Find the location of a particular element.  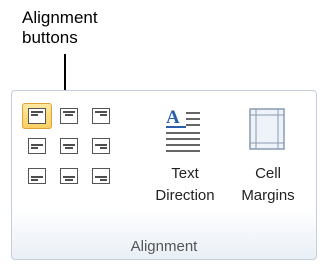

callout-line-1: Alignment is located at coordinates (60, 17).